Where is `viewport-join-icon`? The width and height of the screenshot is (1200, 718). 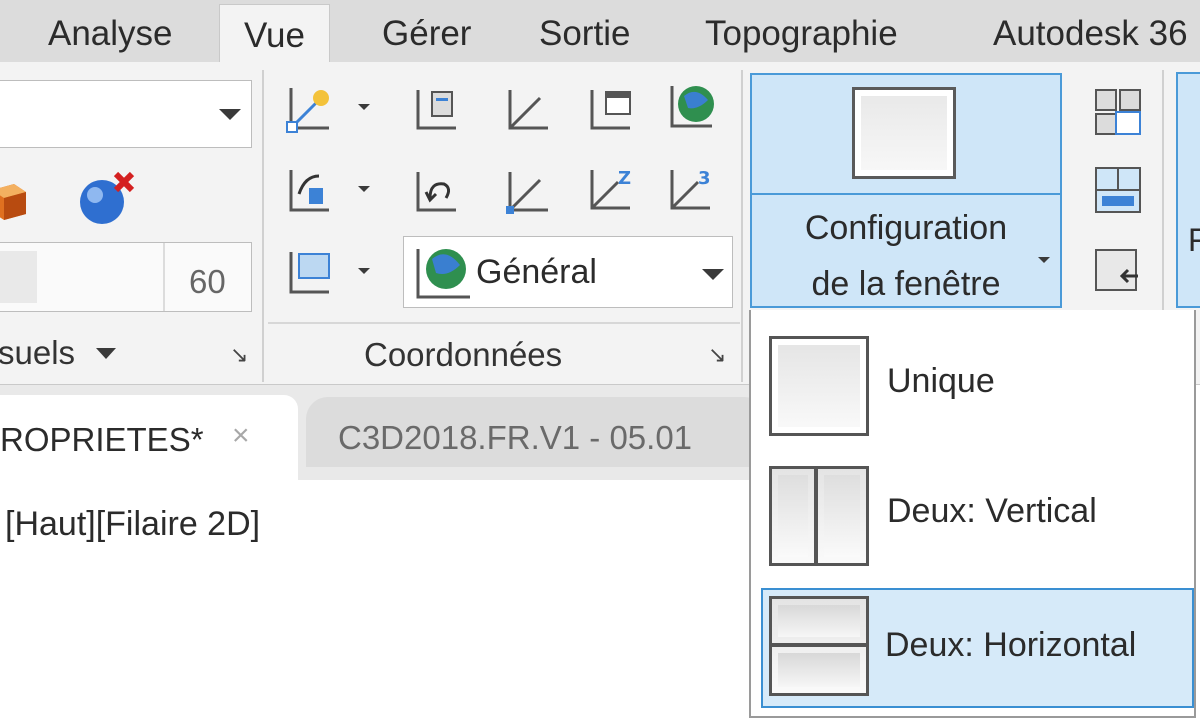
viewport-join-icon is located at coordinates (1117, 189).